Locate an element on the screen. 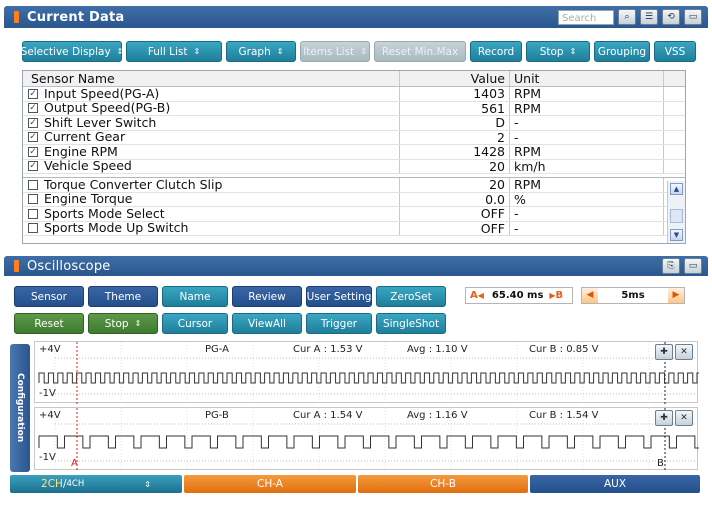  sensor-button: Sensor is located at coordinates (49, 296).